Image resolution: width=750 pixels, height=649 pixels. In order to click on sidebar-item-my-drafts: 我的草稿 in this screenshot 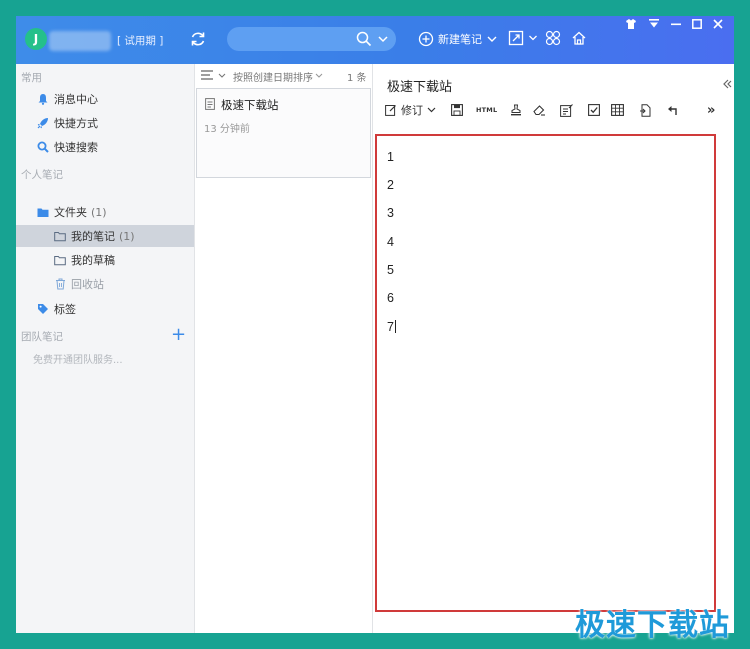, I will do `click(105, 260)`.